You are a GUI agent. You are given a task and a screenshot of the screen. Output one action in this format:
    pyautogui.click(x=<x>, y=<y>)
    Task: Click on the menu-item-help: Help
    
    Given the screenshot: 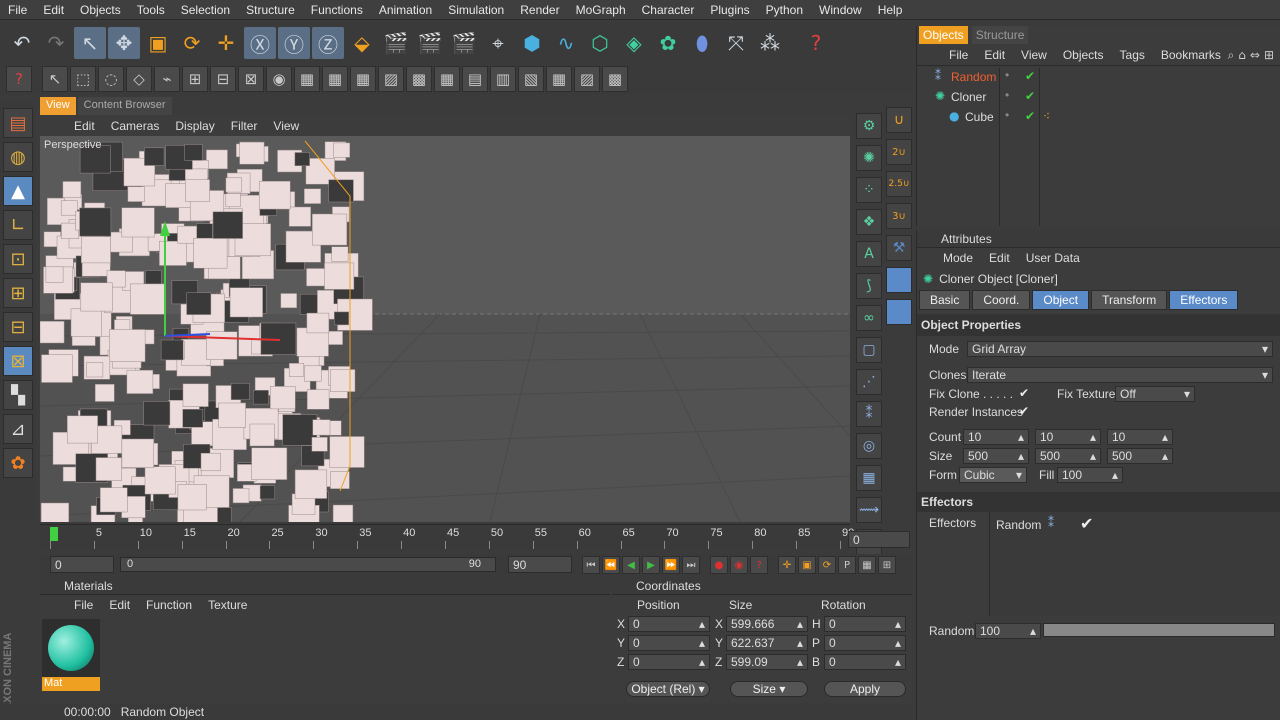 What is the action you would take?
    pyautogui.click(x=890, y=10)
    